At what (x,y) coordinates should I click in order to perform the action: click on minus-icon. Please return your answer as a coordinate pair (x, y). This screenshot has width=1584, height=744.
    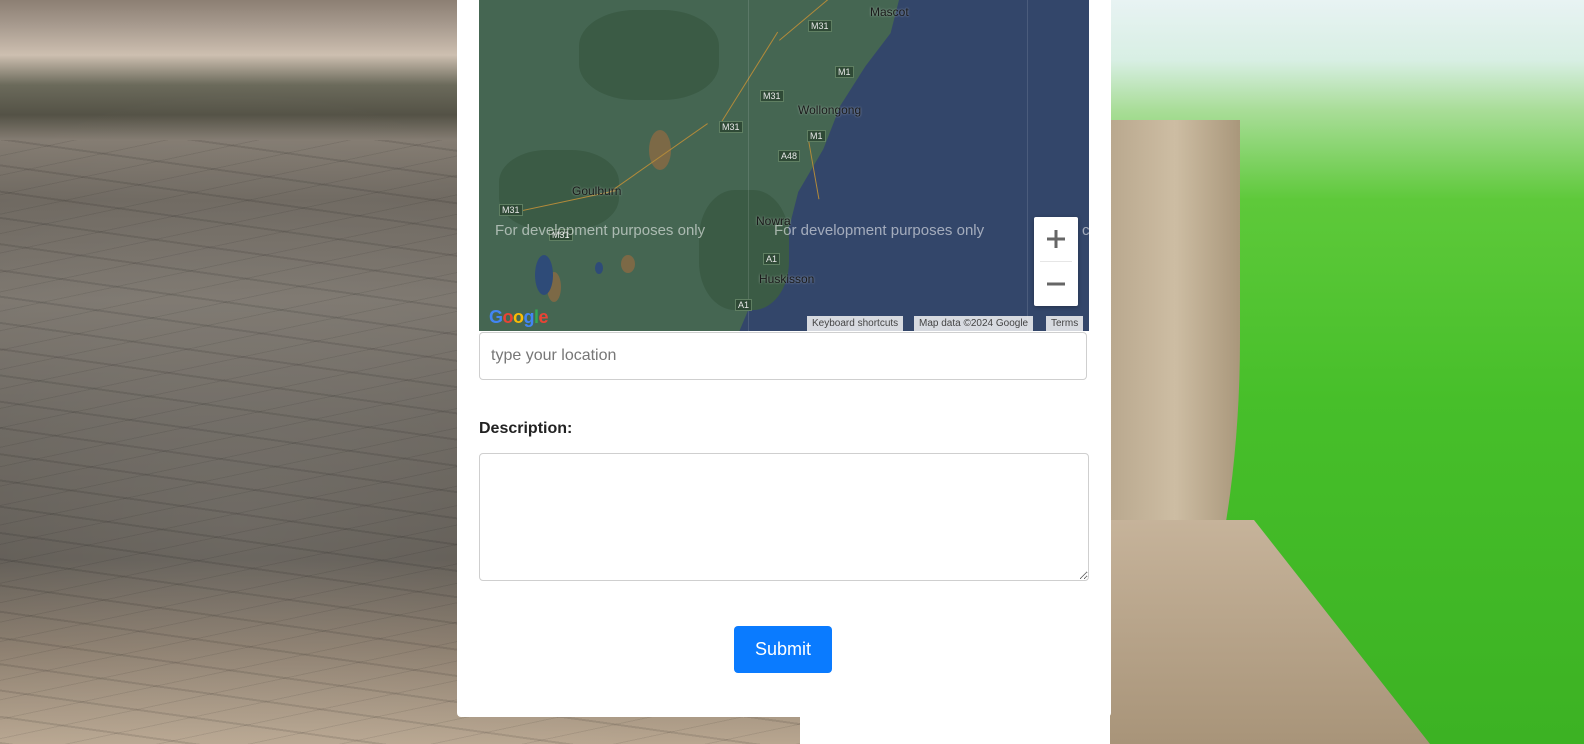
    Looking at the image, I should click on (1056, 284).